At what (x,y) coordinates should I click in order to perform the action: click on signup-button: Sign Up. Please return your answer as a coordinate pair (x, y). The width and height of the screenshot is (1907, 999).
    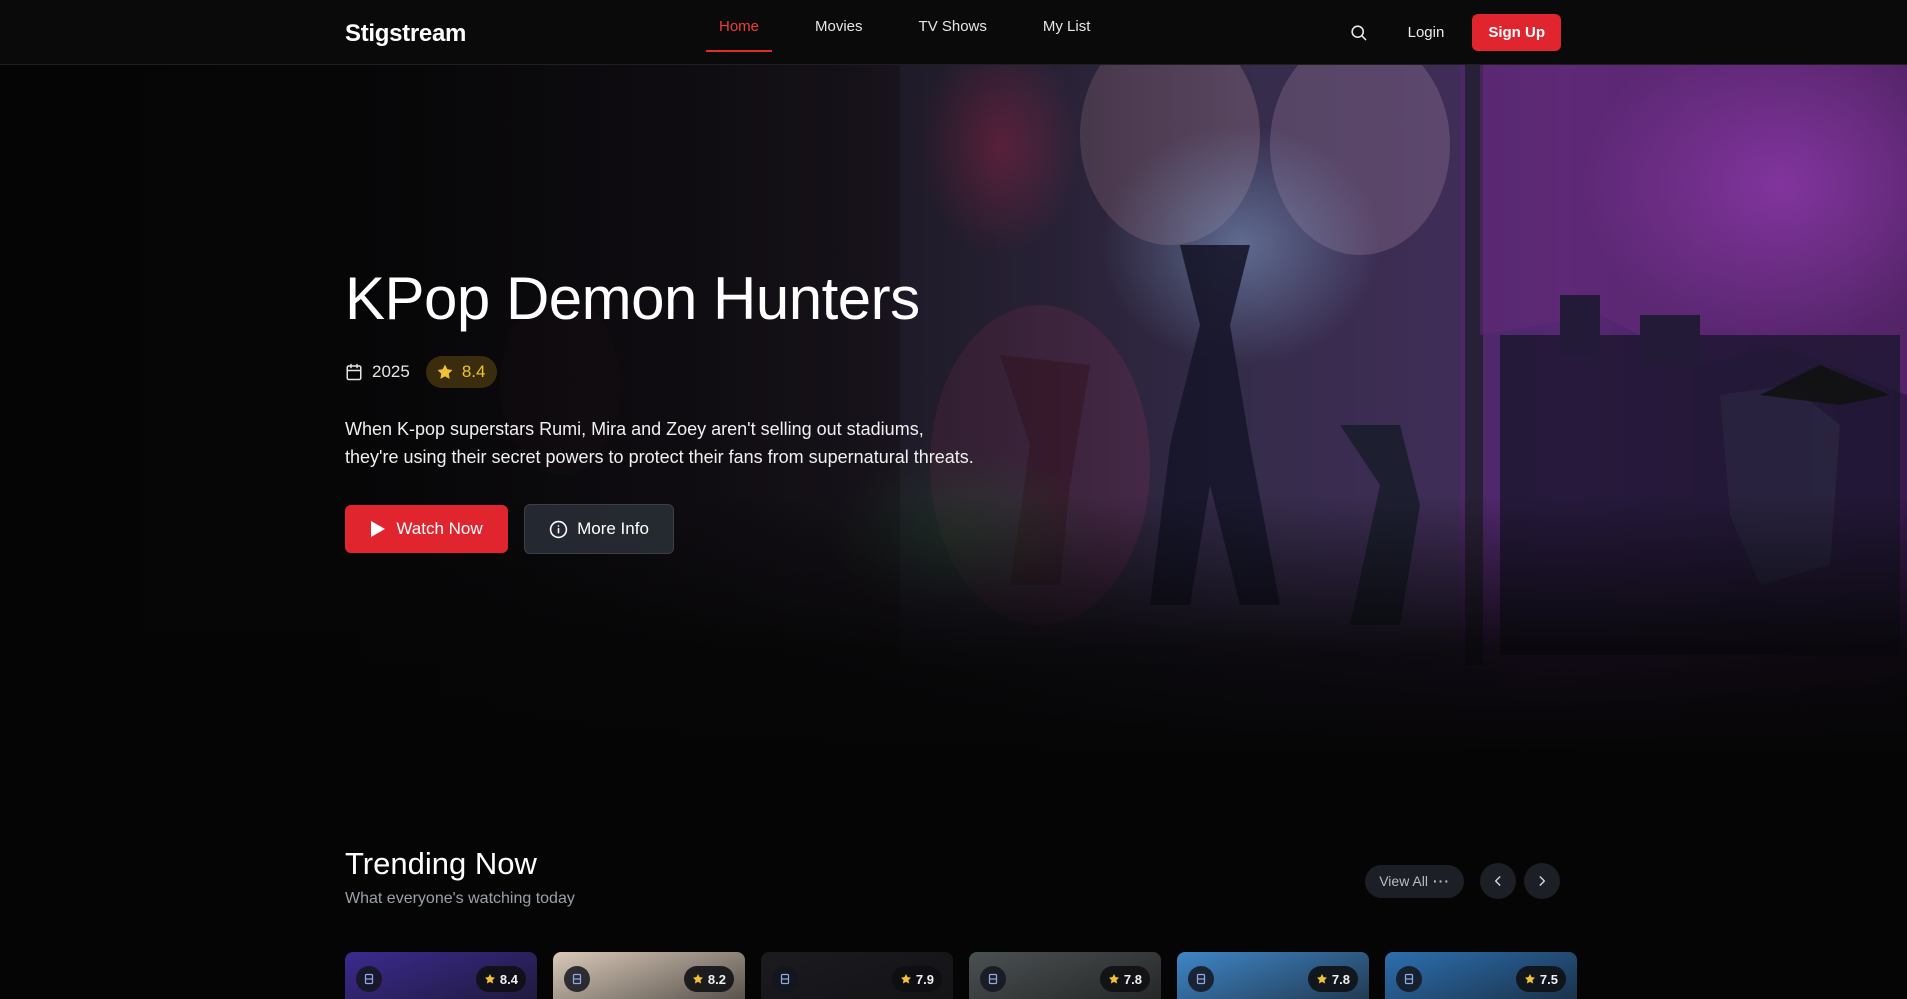
    Looking at the image, I should click on (1516, 32).